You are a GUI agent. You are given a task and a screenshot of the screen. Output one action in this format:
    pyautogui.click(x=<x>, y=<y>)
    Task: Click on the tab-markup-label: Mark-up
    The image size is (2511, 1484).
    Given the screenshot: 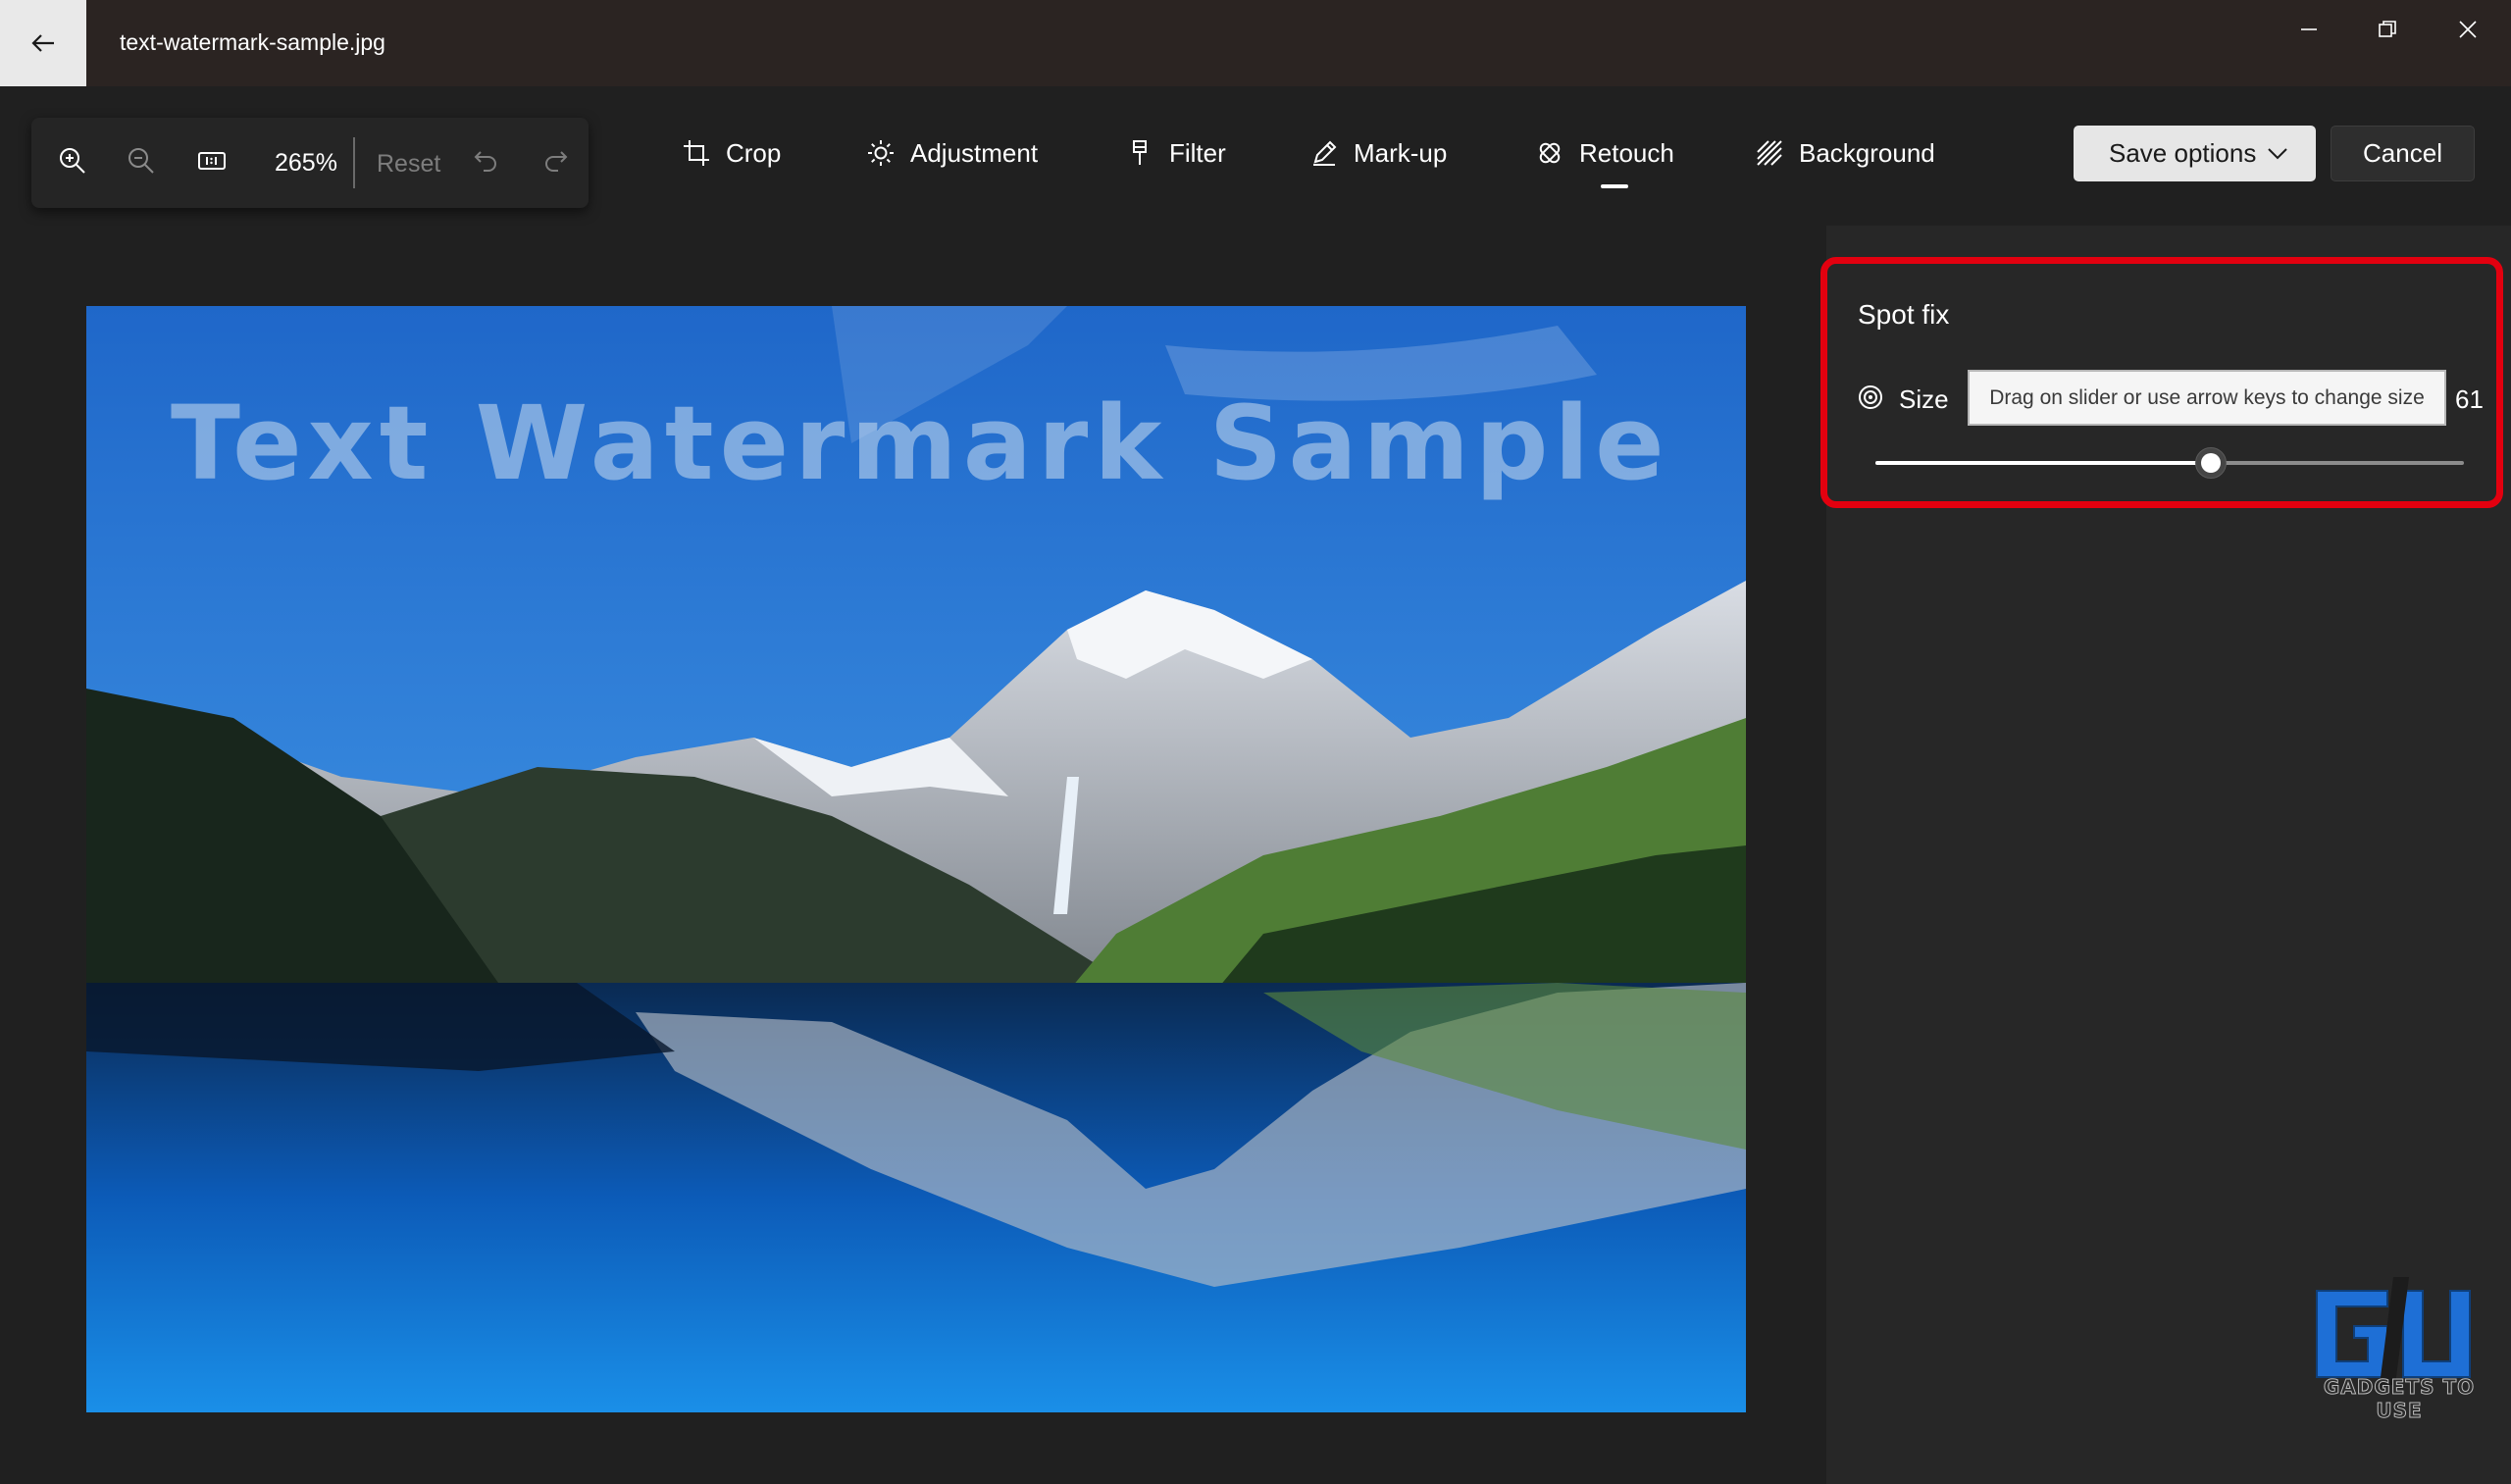 What is the action you would take?
    pyautogui.click(x=1401, y=152)
    